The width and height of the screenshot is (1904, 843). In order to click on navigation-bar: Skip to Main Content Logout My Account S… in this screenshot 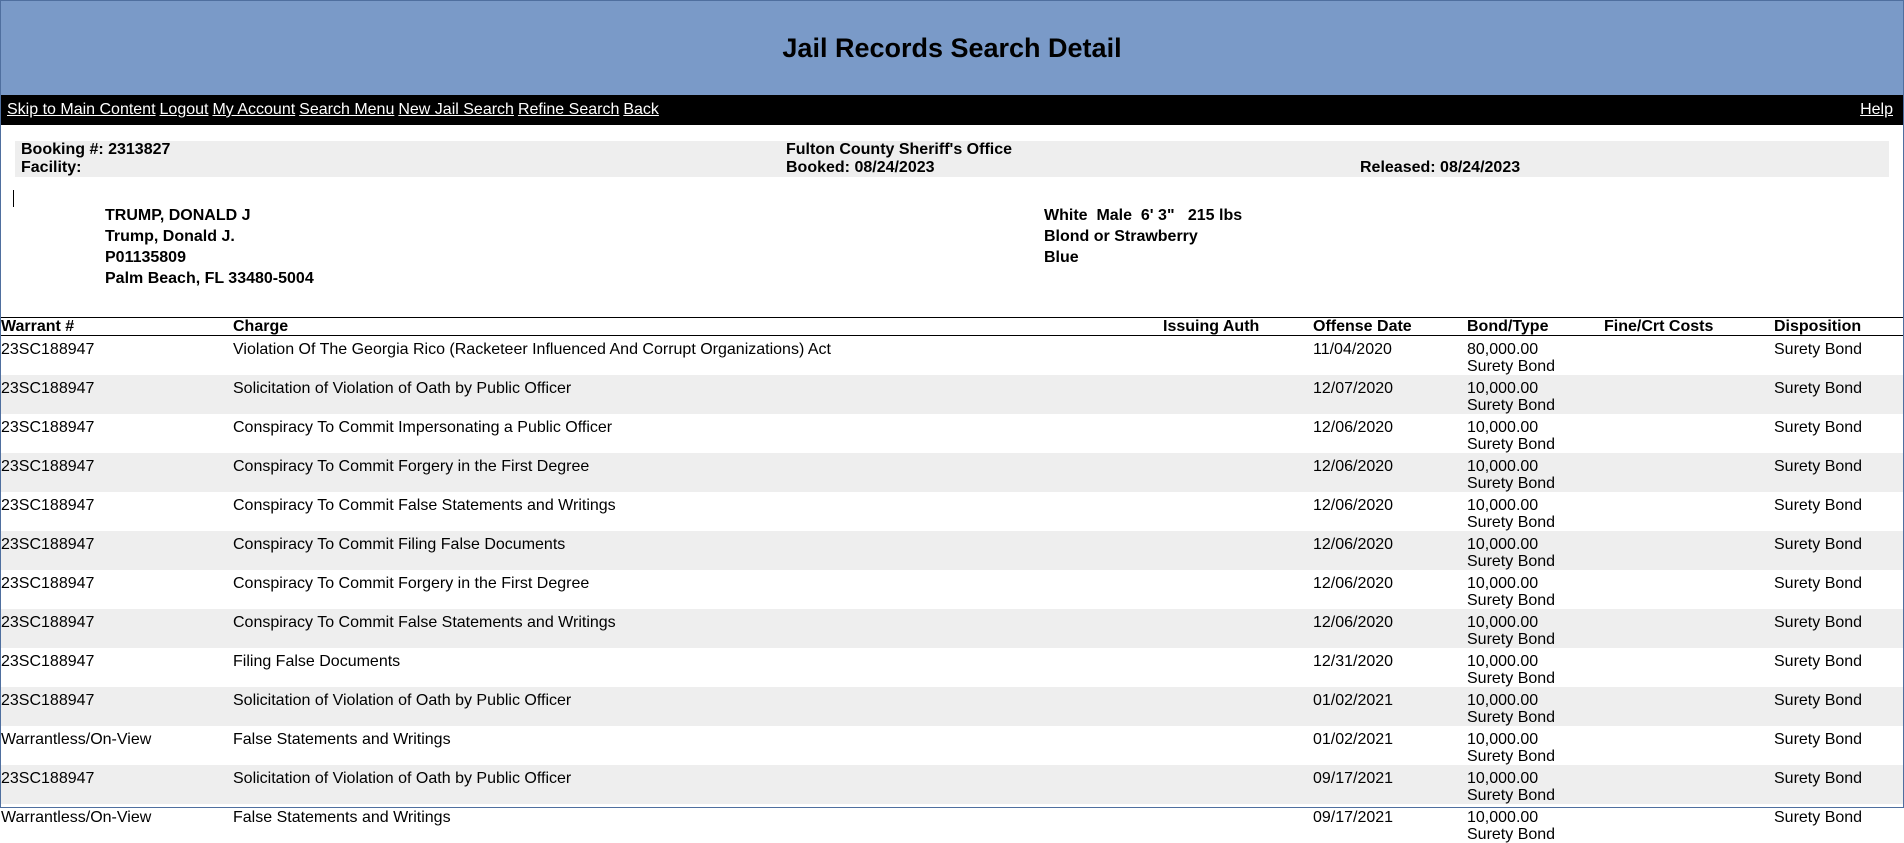, I will do `click(952, 110)`.